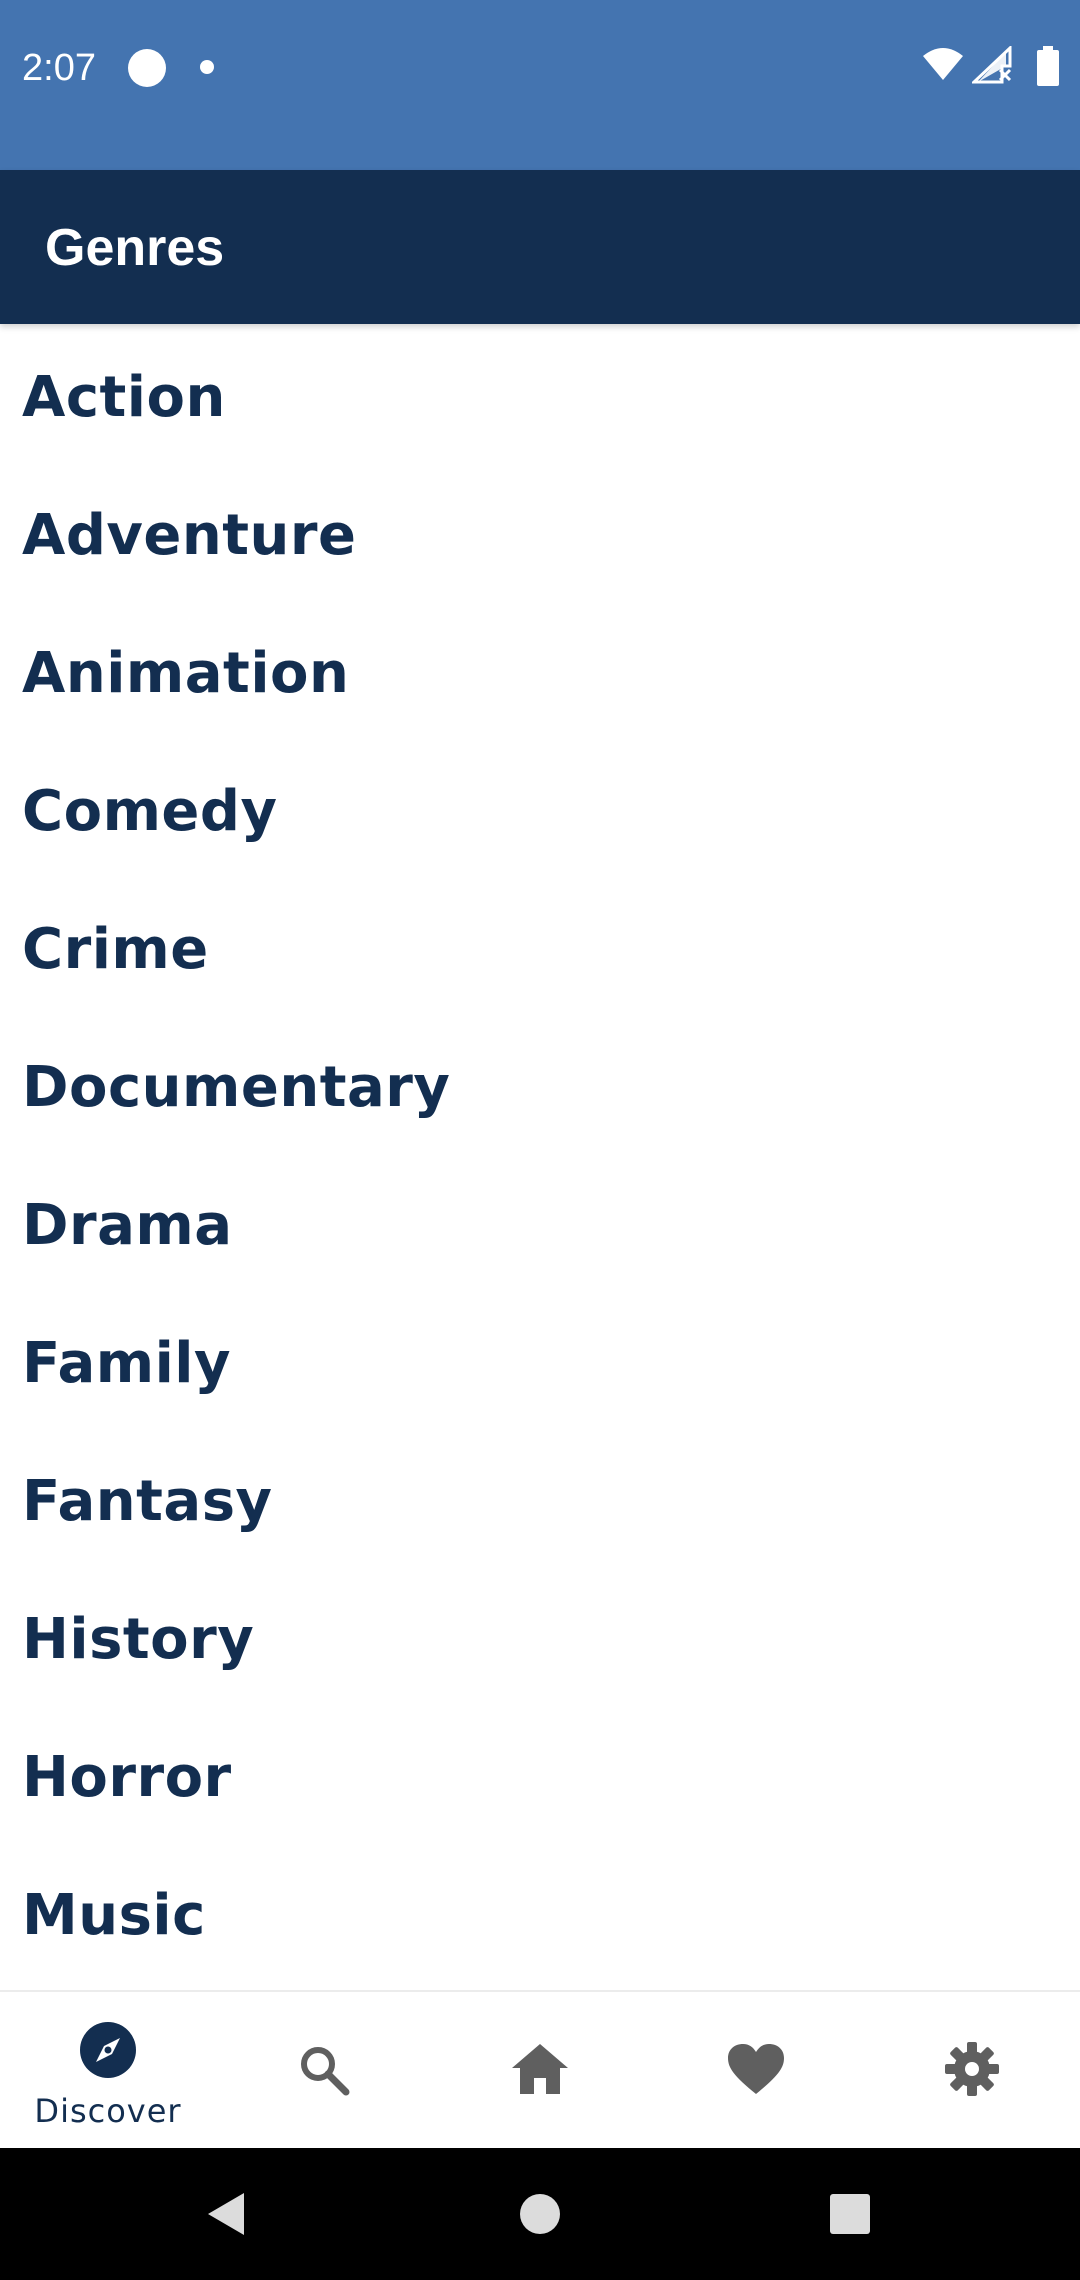 This screenshot has height=2280, width=1080. What do you see at coordinates (540, 673) in the screenshot?
I see `genre-item-animation: Animation` at bounding box center [540, 673].